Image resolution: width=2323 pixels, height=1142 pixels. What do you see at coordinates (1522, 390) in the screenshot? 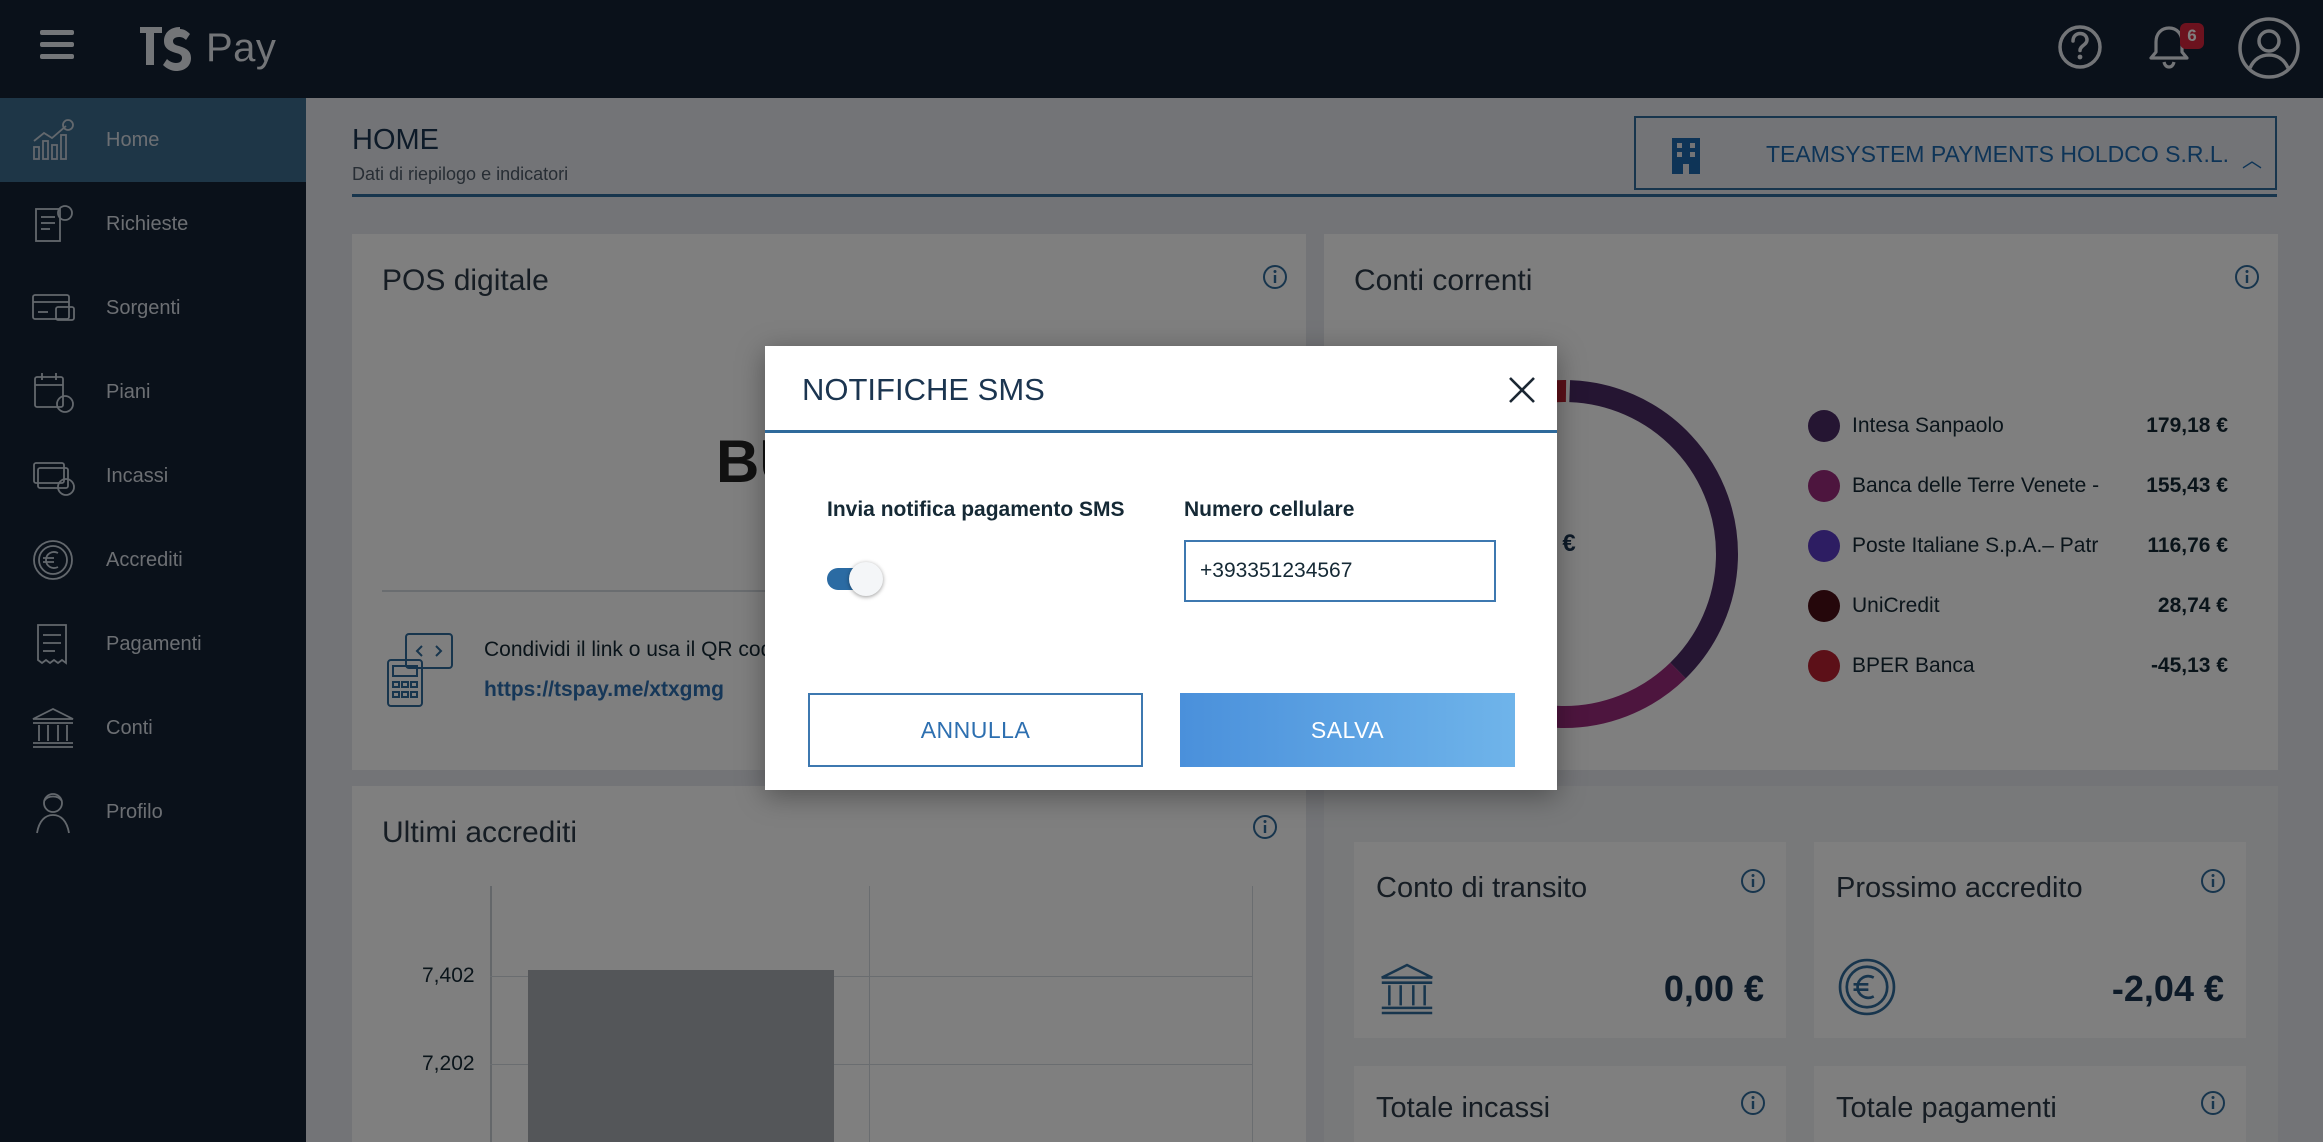
I see `close-icon` at bounding box center [1522, 390].